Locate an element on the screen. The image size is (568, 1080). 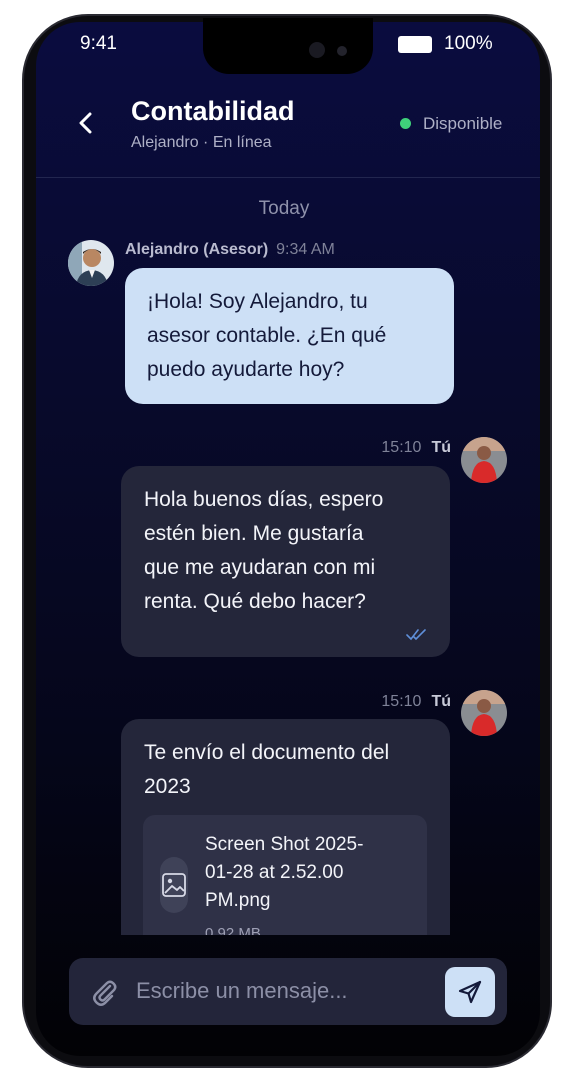
image-icon is located at coordinates (174, 885).